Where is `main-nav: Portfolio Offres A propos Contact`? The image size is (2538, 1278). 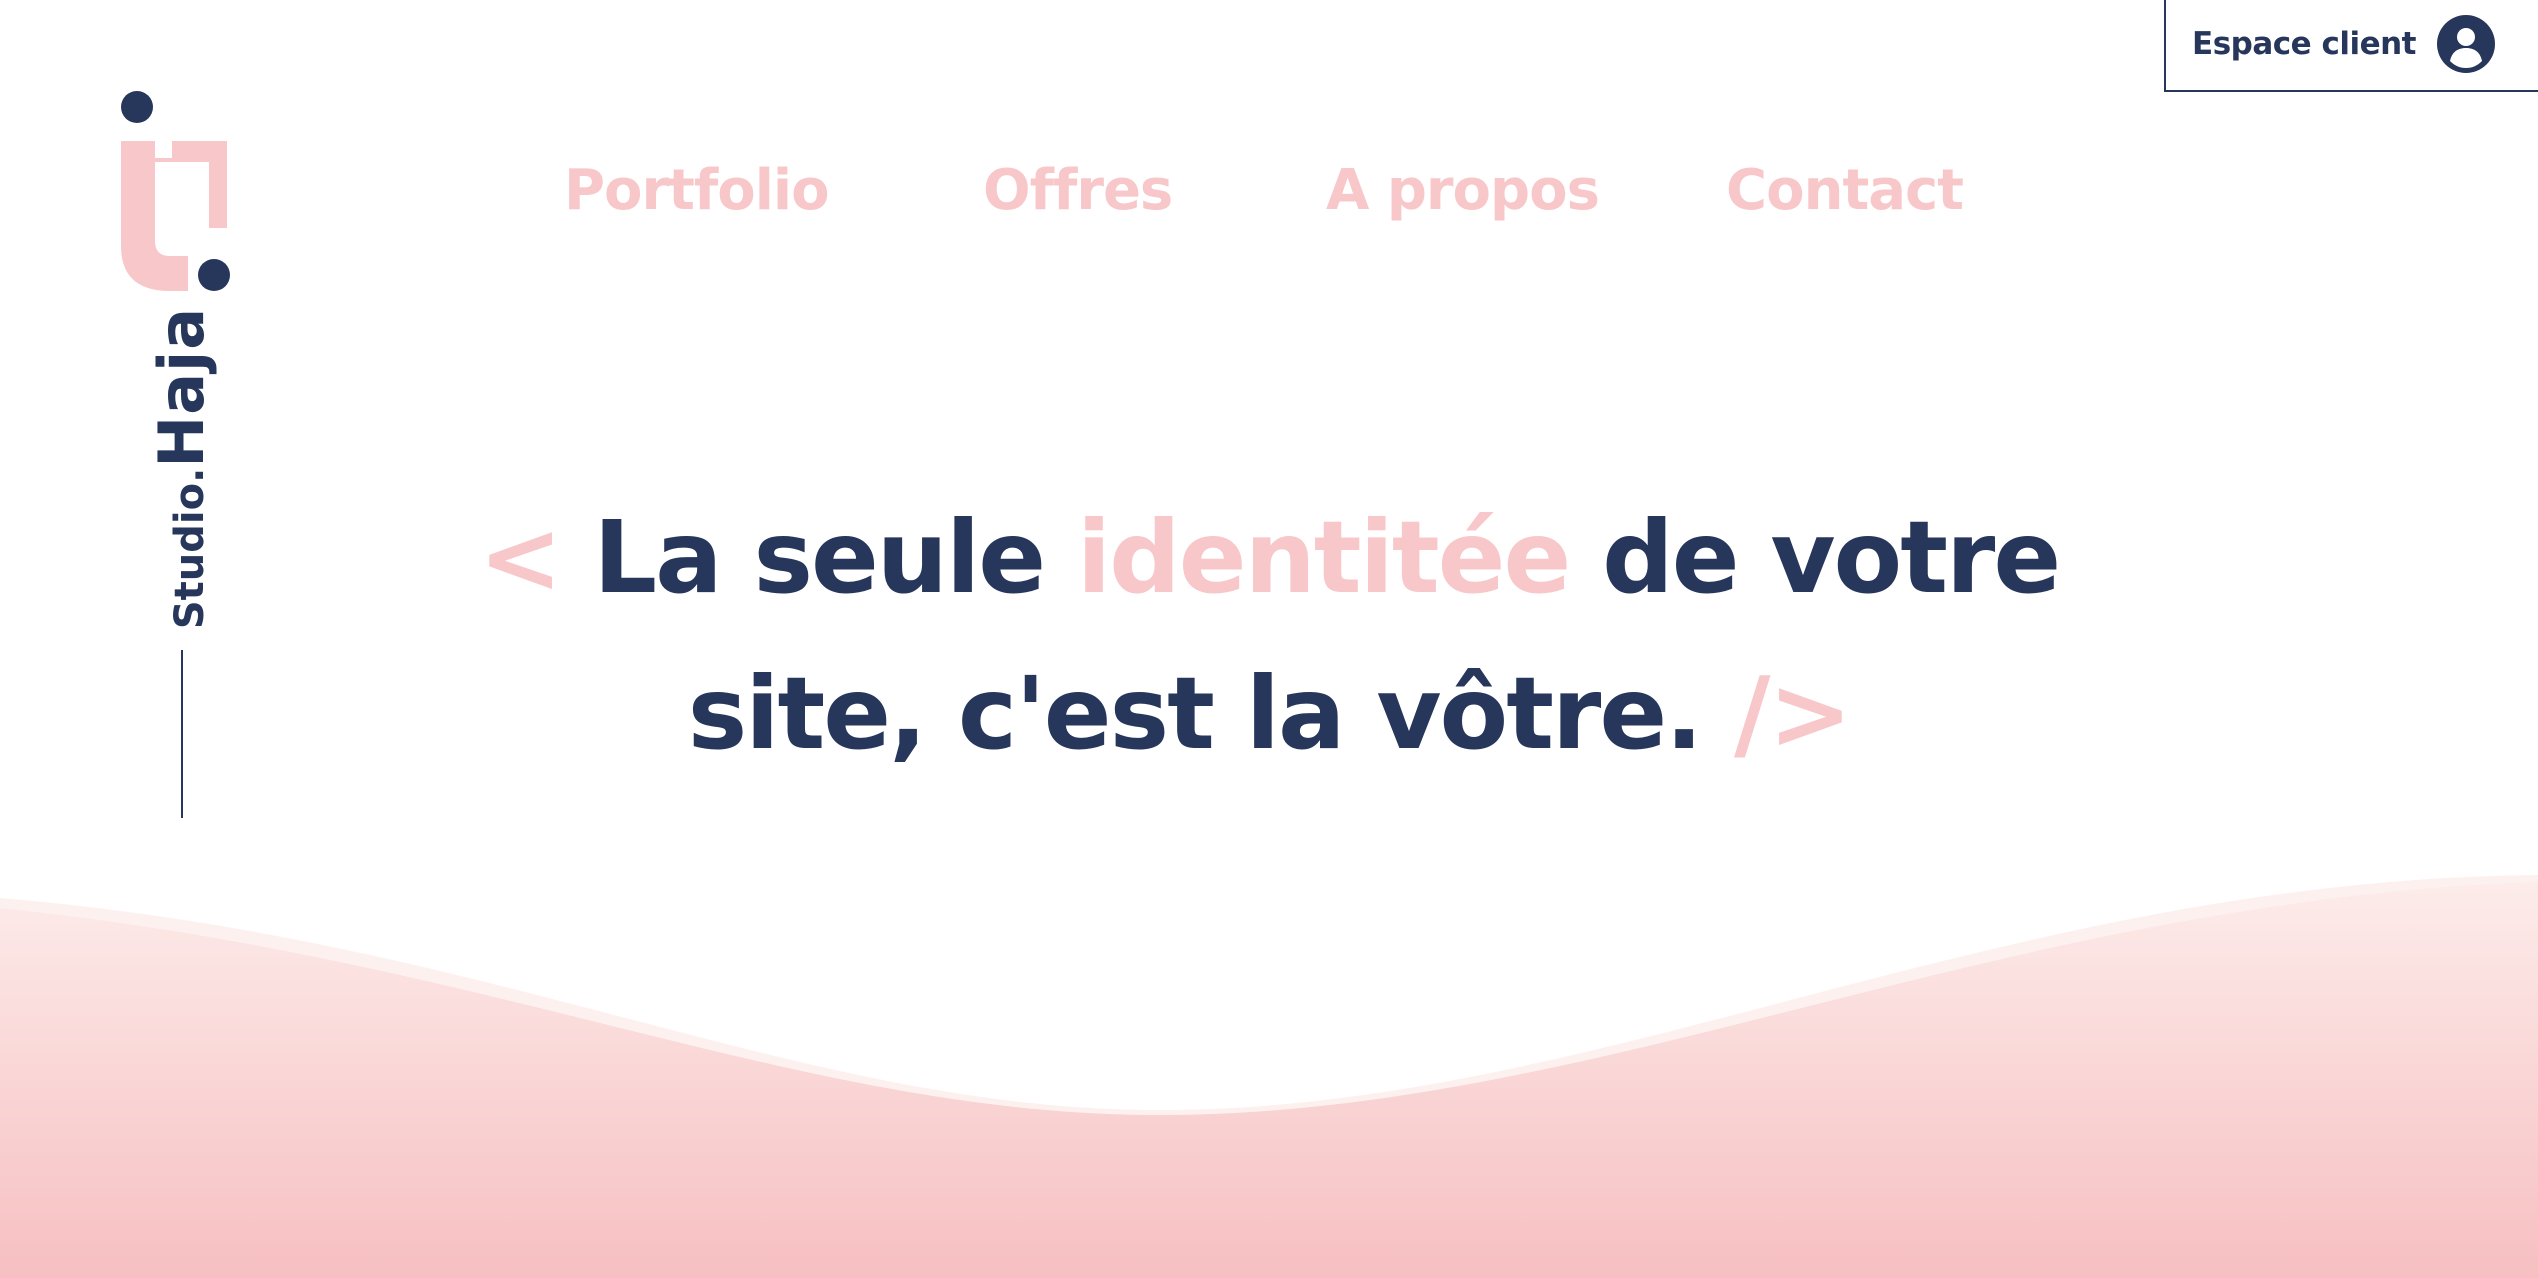 main-nav: Portfolio Offres A propos Contact is located at coordinates (1269, 193).